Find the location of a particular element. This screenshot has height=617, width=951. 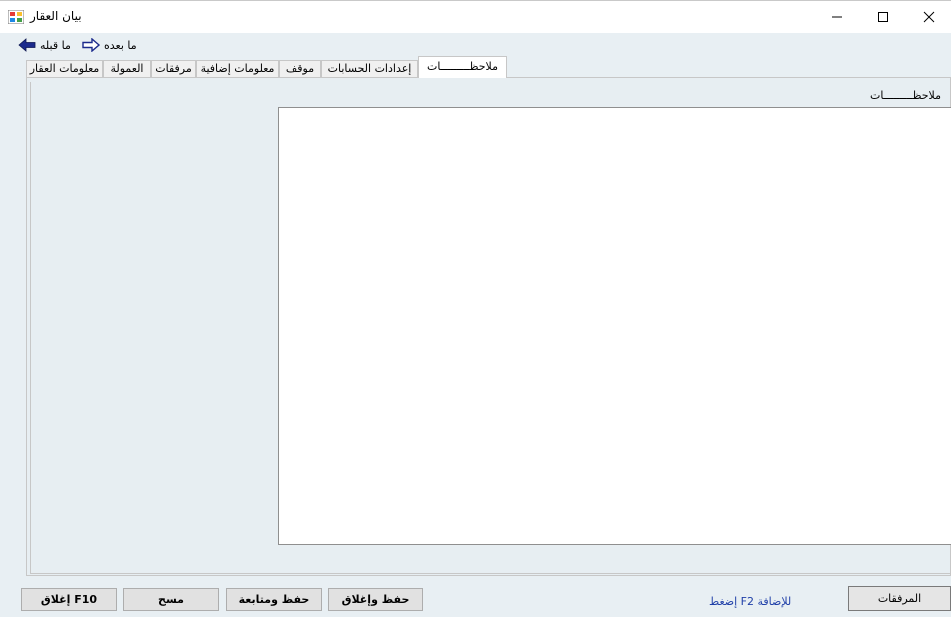

tab-notes: ملاحظـــــــــات is located at coordinates (462, 67).